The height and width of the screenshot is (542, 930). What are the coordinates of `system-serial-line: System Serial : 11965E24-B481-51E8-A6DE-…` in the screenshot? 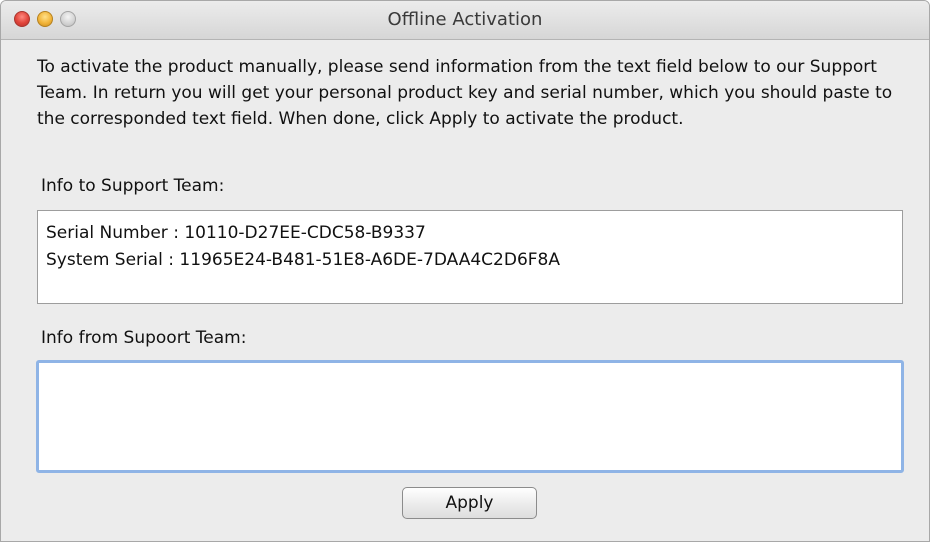 It's located at (303, 260).